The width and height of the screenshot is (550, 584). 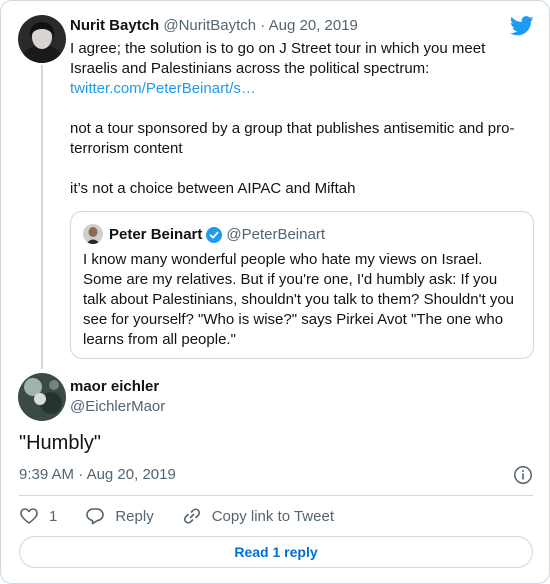 I want to click on link-icon, so click(x=191, y=516).